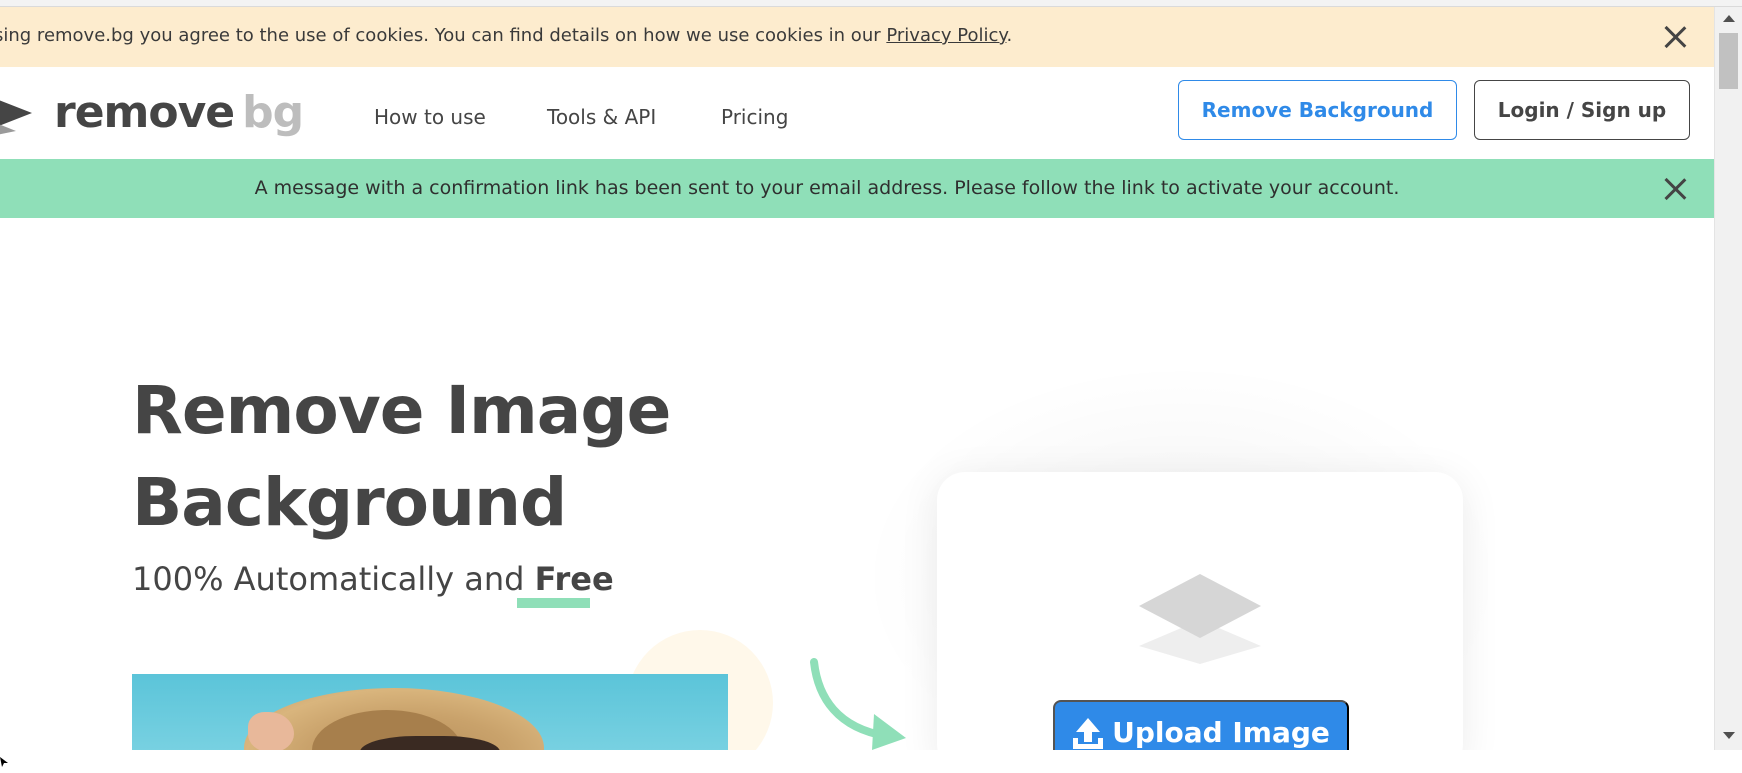 The height and width of the screenshot is (773, 1742). I want to click on upload-image-label: Upload Image, so click(1221, 732).